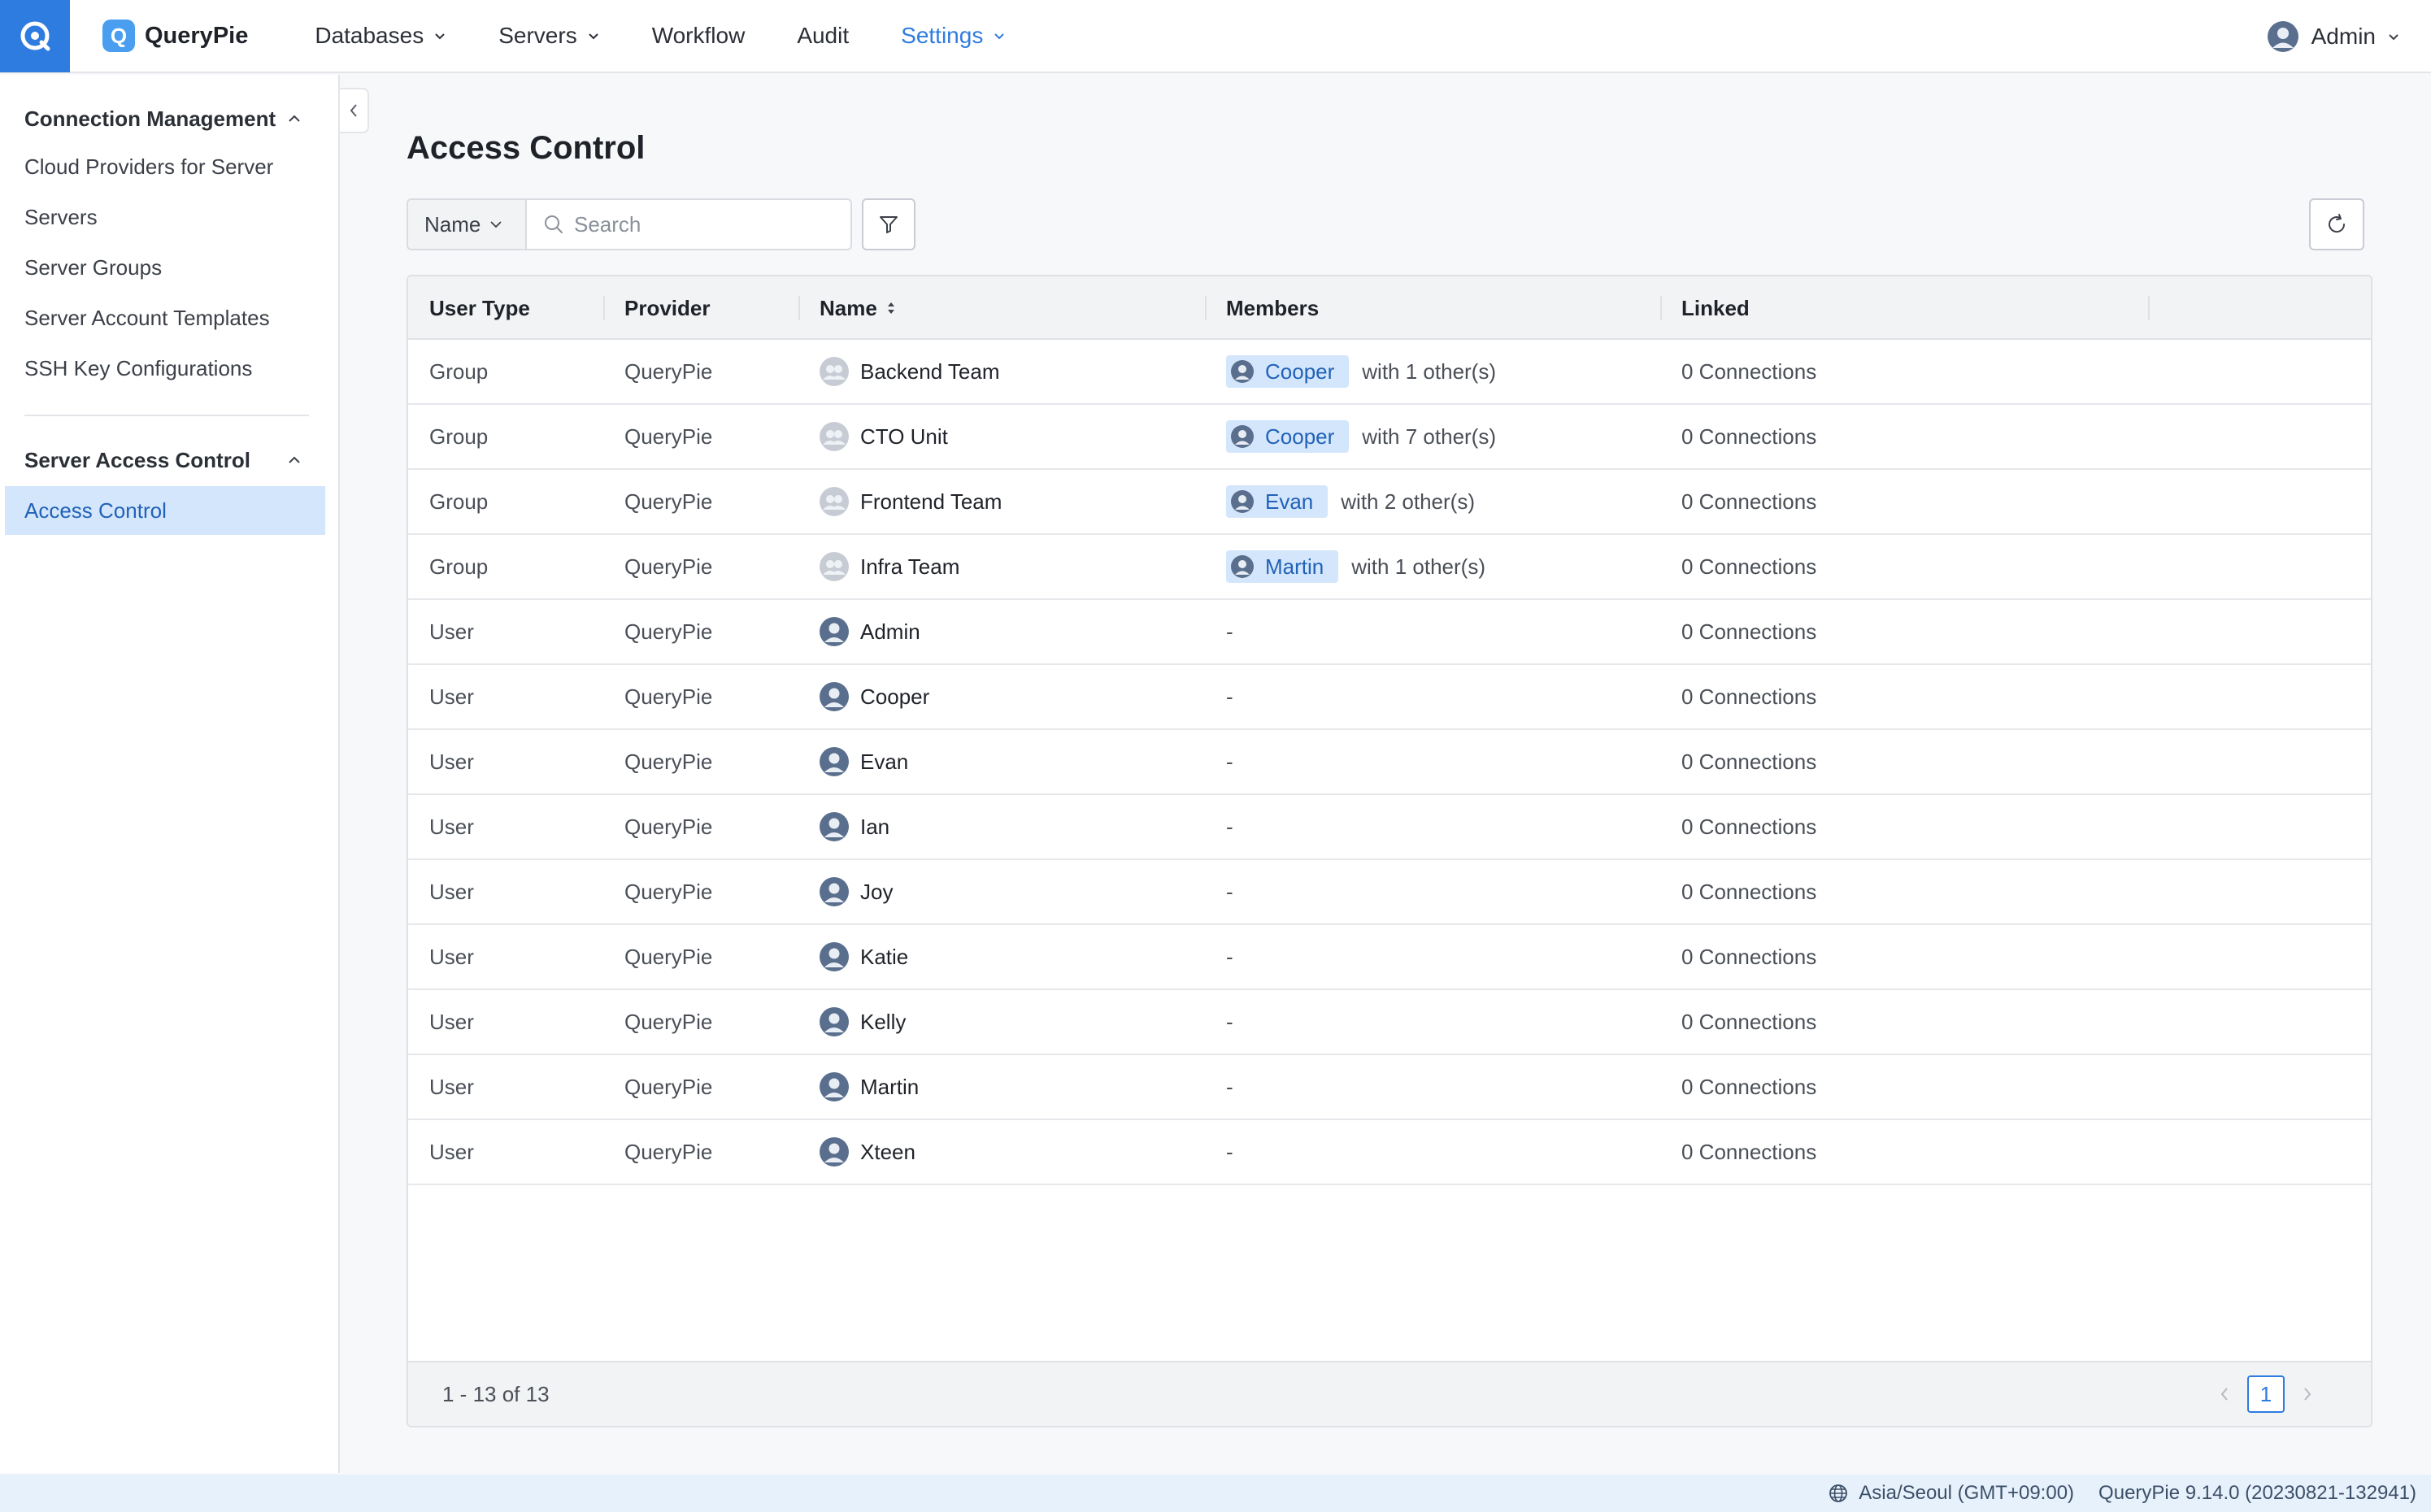  What do you see at coordinates (1418, 566) in the screenshot?
I see `member-extra: with 1 other(s)` at bounding box center [1418, 566].